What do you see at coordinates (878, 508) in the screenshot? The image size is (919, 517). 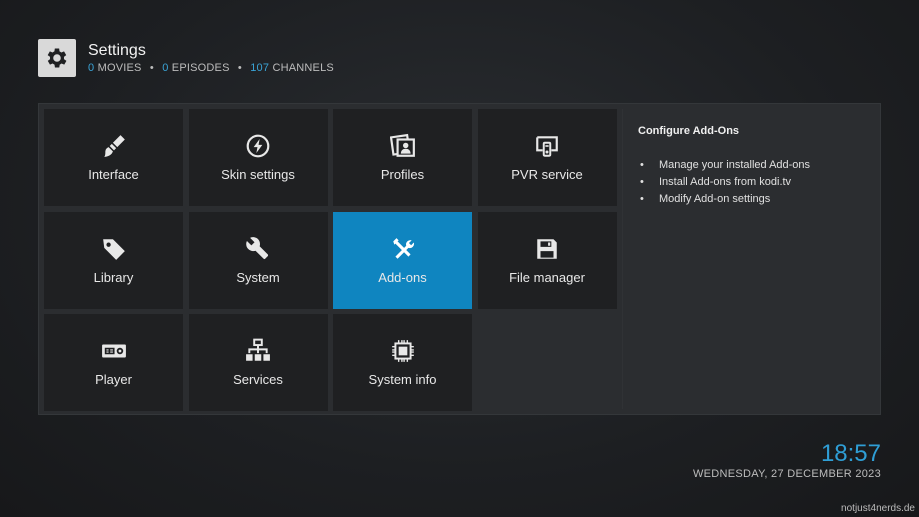 I see `watermark: notjust4nerds.de` at bounding box center [878, 508].